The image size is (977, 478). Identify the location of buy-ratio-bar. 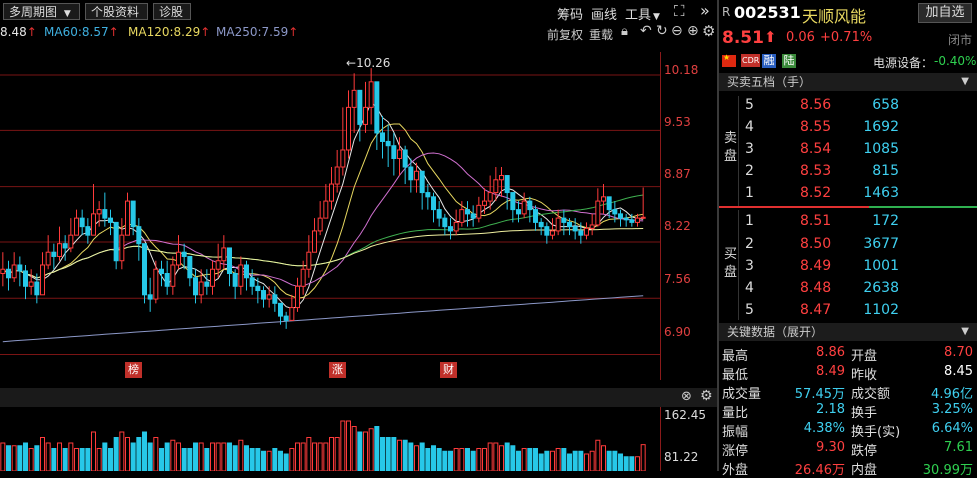
(923, 207).